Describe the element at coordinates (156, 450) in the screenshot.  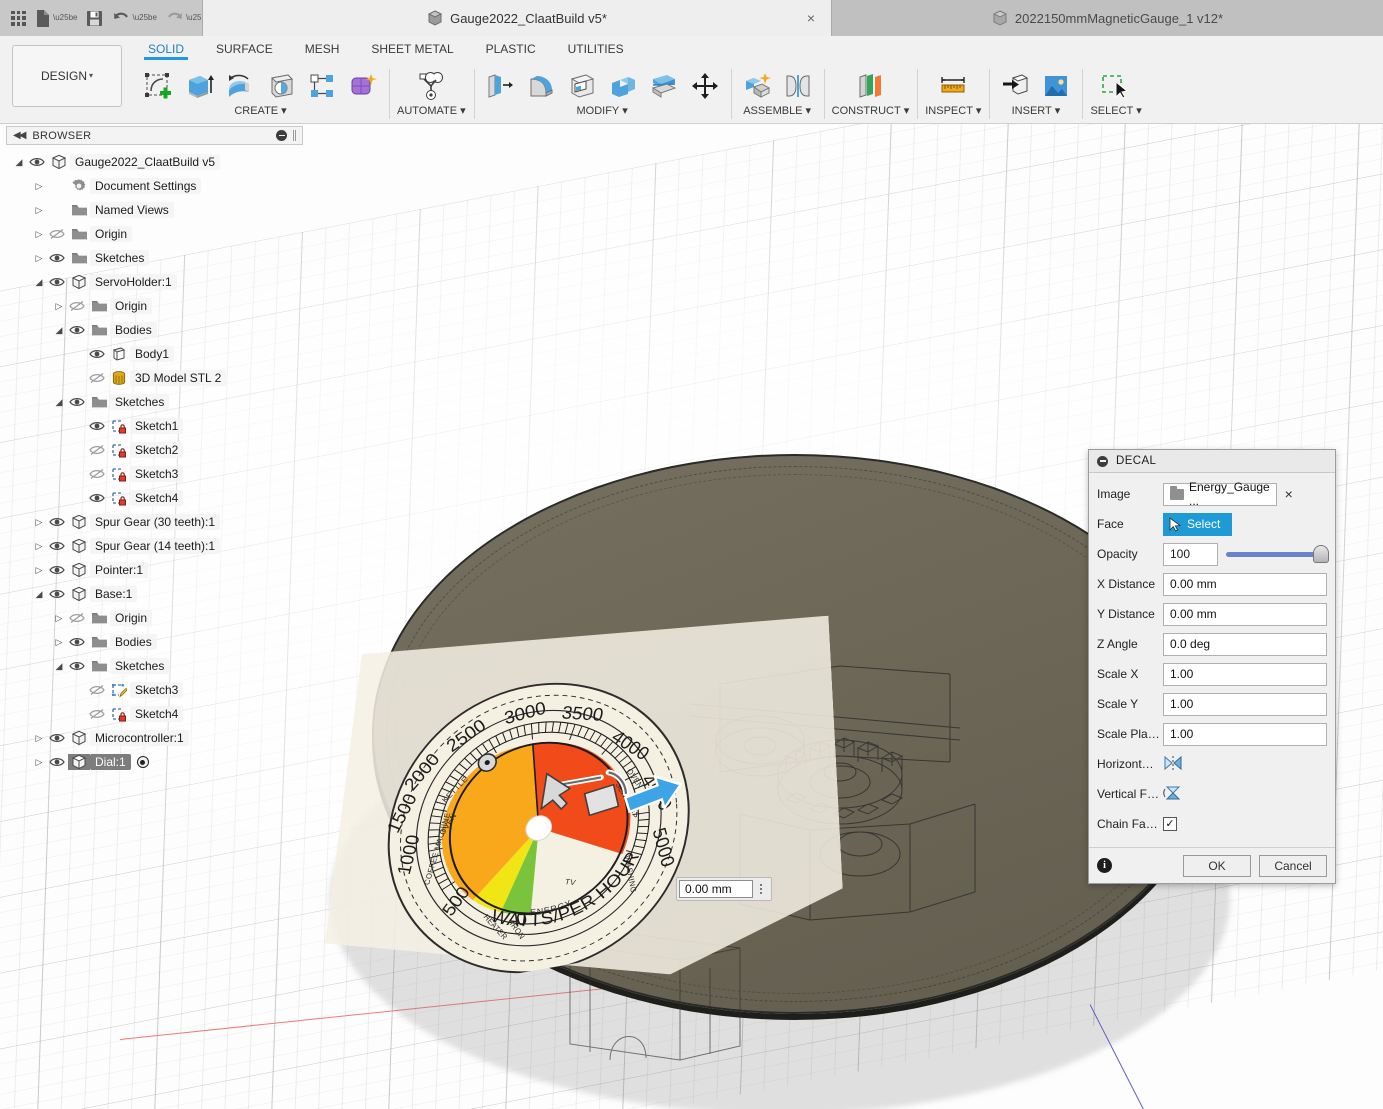
I see `browser-tree-row: Sketch2` at that location.